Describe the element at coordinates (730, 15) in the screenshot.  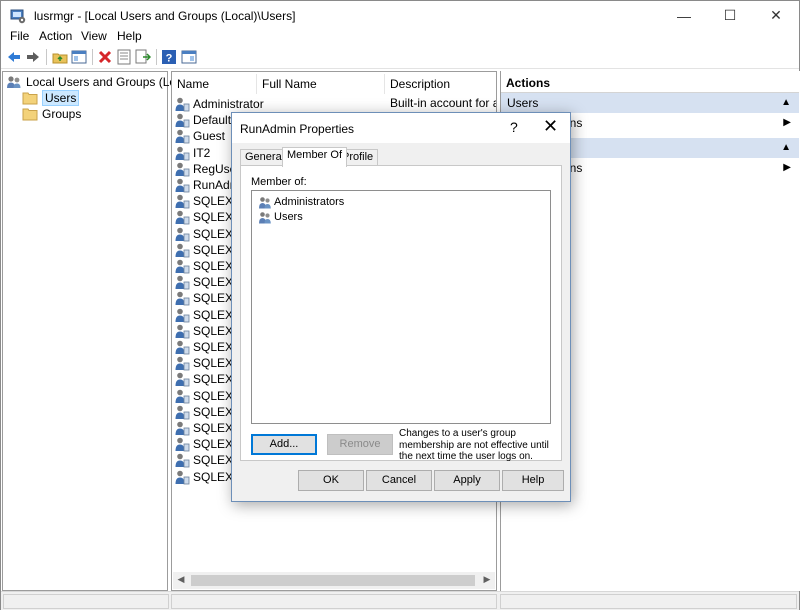
I see `maximize-button: ☐` at that location.